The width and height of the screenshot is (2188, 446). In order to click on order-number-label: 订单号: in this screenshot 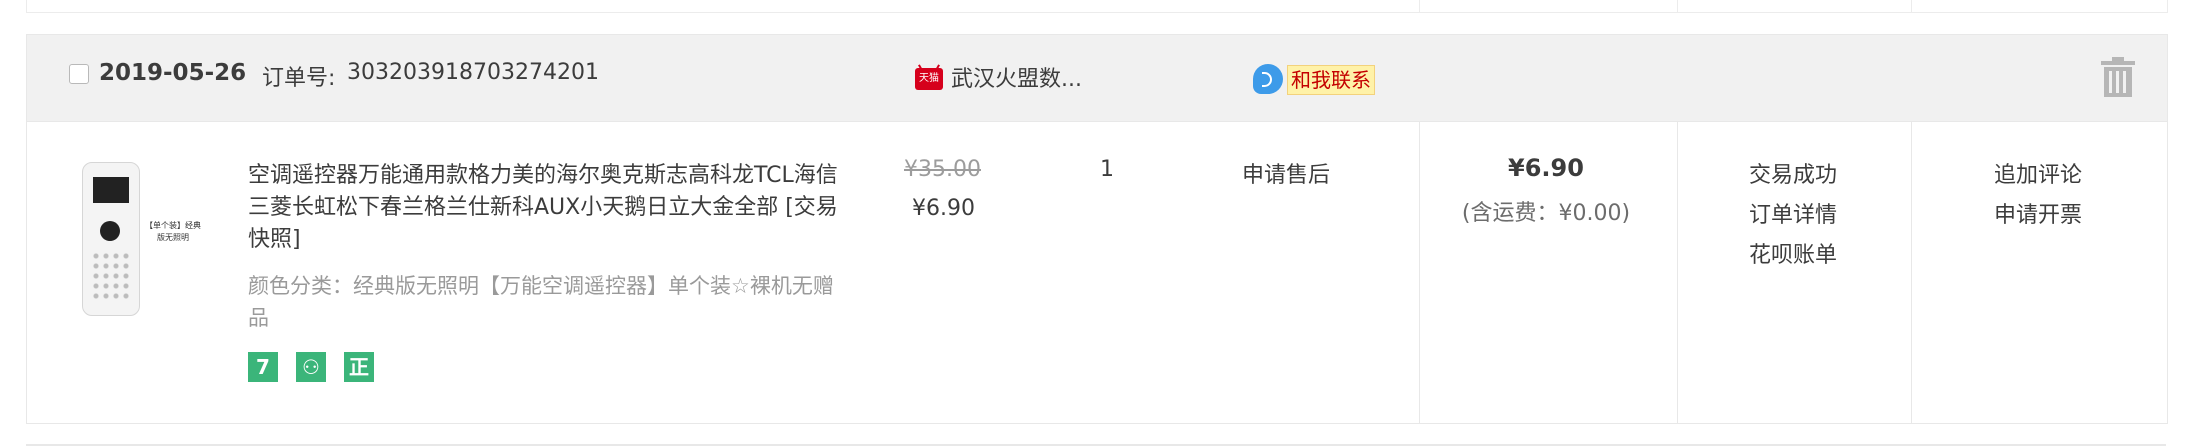, I will do `click(299, 78)`.